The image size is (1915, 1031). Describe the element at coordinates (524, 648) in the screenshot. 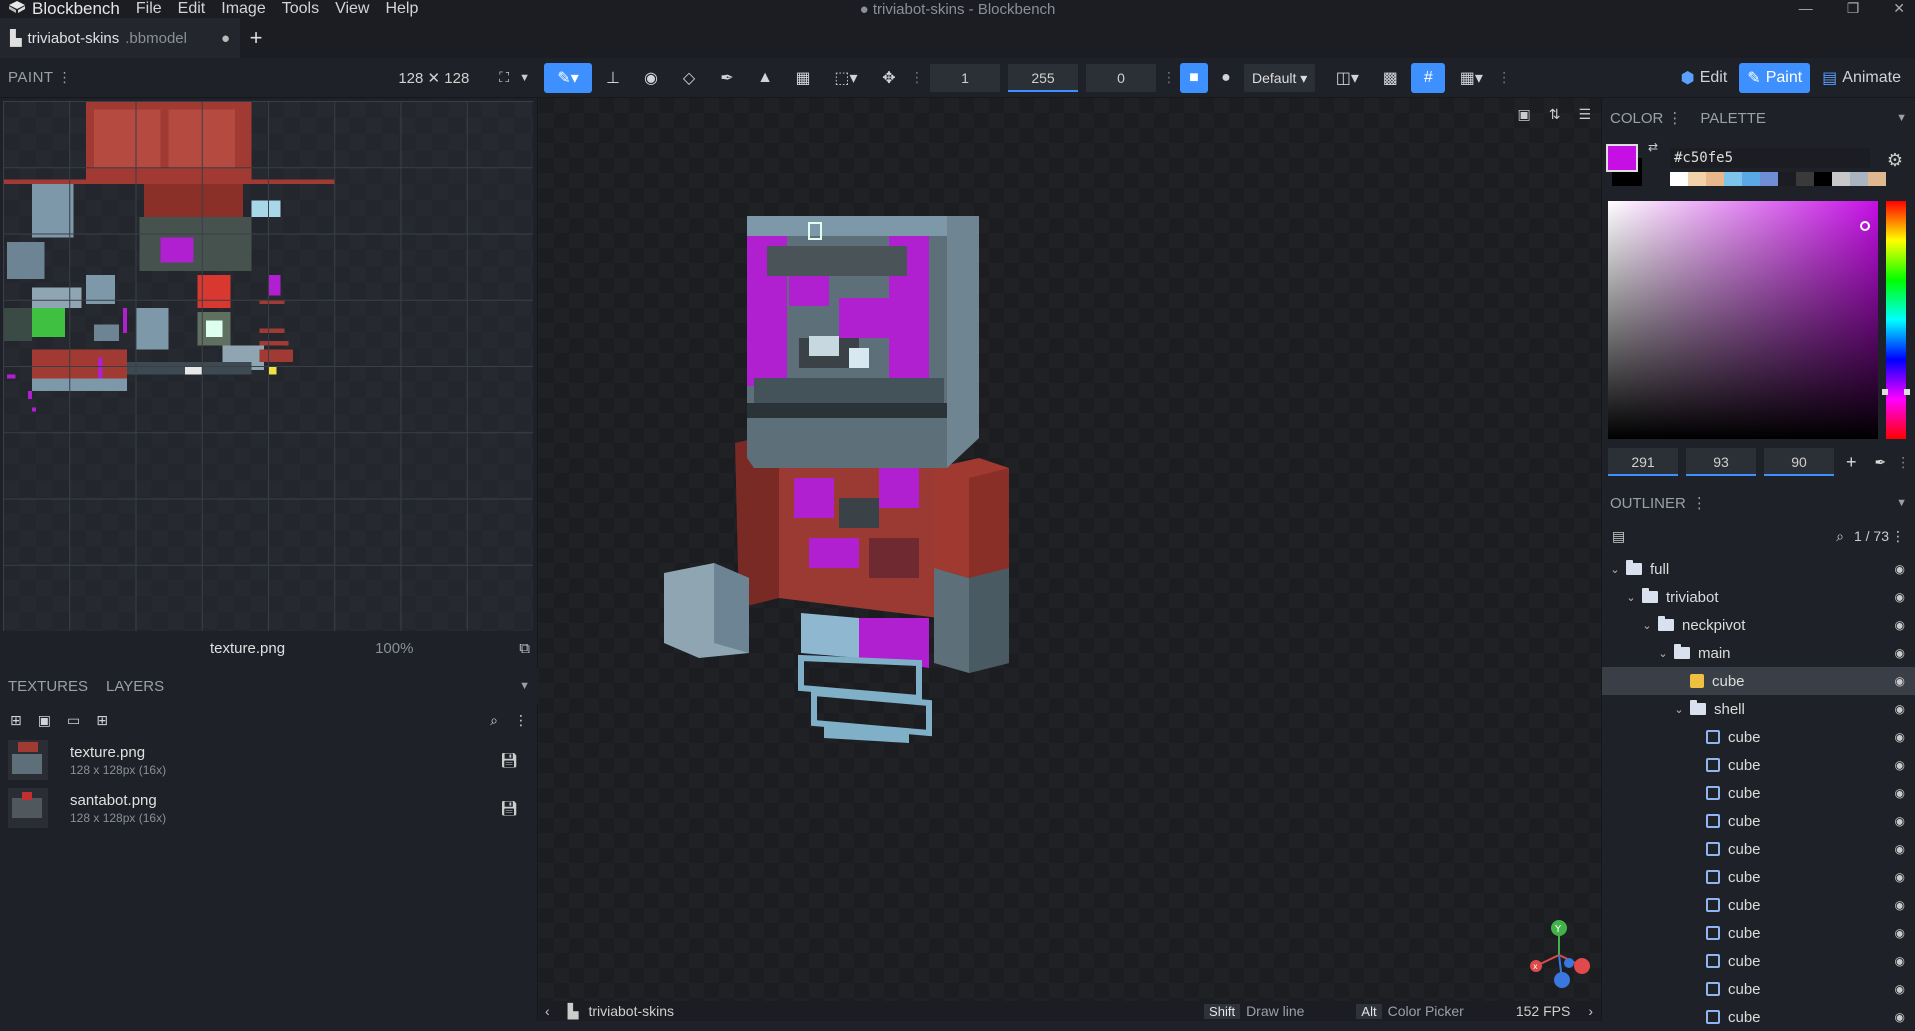

I see `copy-icon: ⧉` at that location.